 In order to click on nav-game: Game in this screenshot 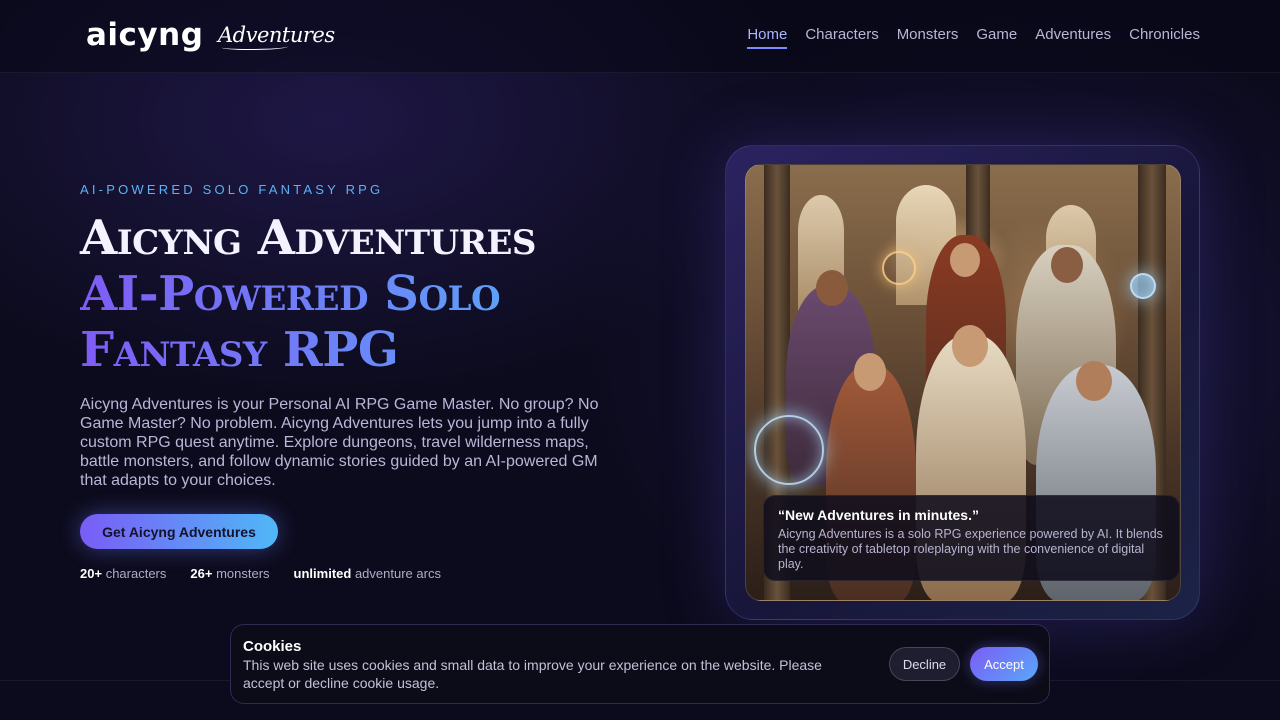, I will do `click(996, 37)`.